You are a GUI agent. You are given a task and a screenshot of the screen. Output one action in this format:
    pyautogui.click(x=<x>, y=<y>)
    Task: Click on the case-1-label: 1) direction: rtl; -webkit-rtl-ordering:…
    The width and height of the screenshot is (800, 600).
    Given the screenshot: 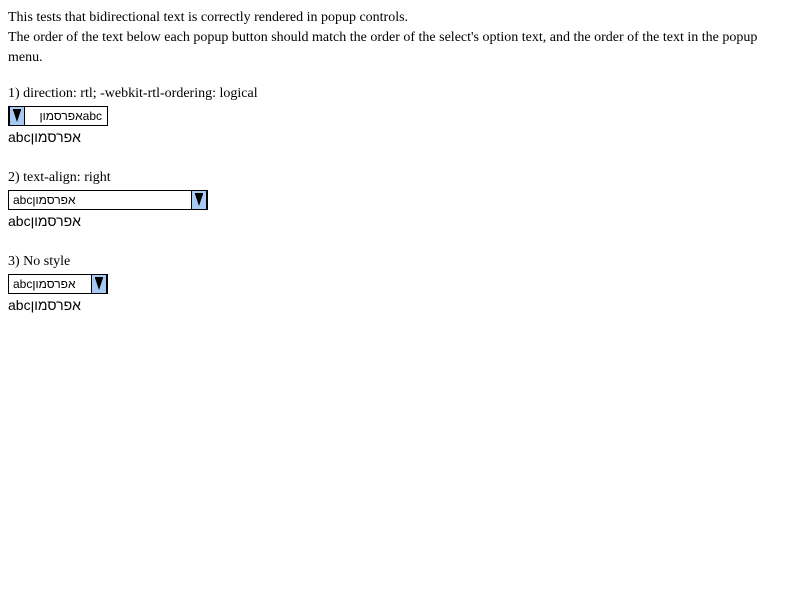 What is the action you would take?
    pyautogui.click(x=133, y=93)
    